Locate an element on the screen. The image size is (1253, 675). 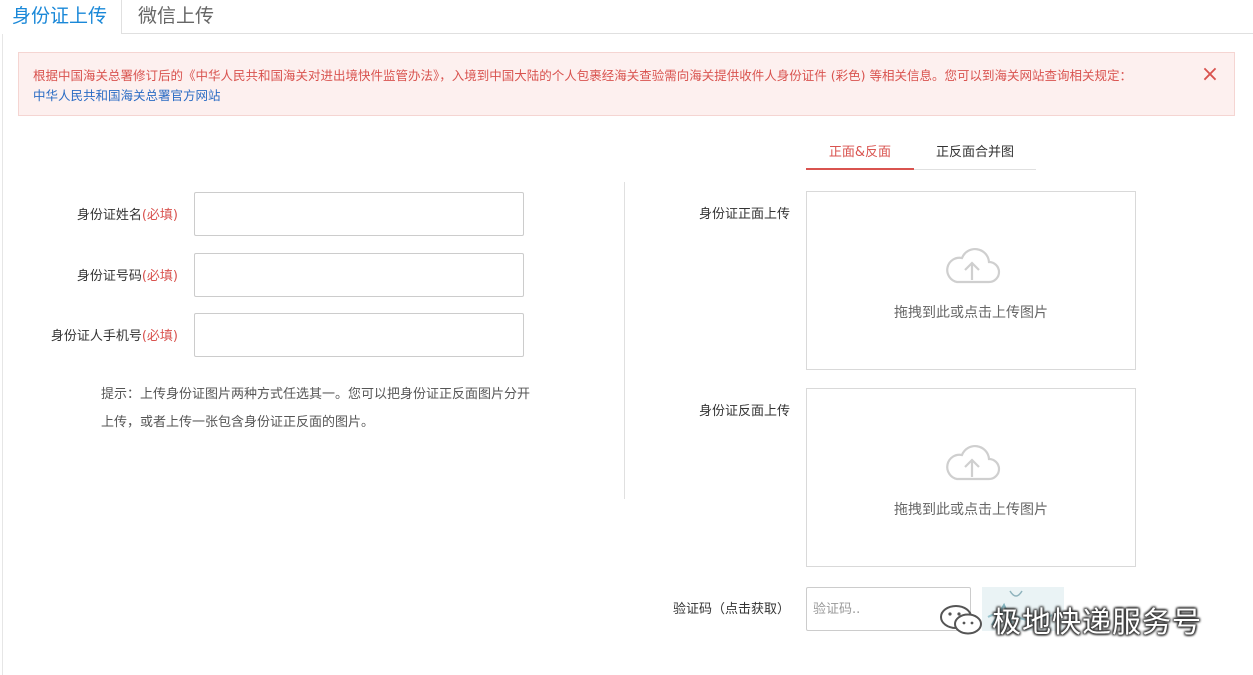
back-upload-hint: 拖拽到此或点击上传图片 is located at coordinates (971, 510).